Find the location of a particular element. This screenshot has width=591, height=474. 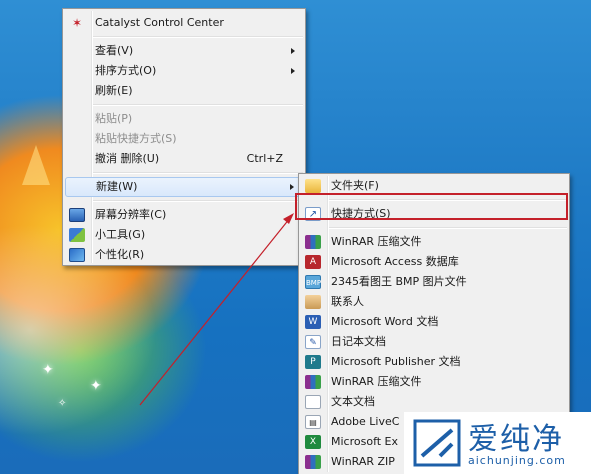

watermark: 爱纯净 aichunjing.com is located at coordinates (497, 443).